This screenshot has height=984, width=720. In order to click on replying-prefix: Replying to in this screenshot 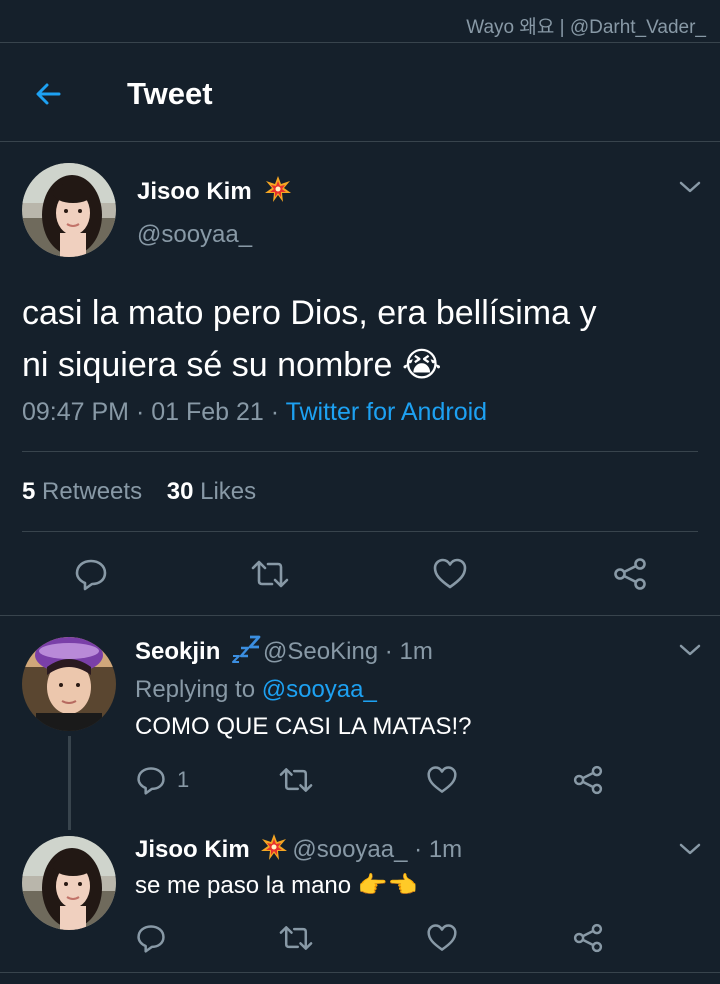, I will do `click(198, 689)`.